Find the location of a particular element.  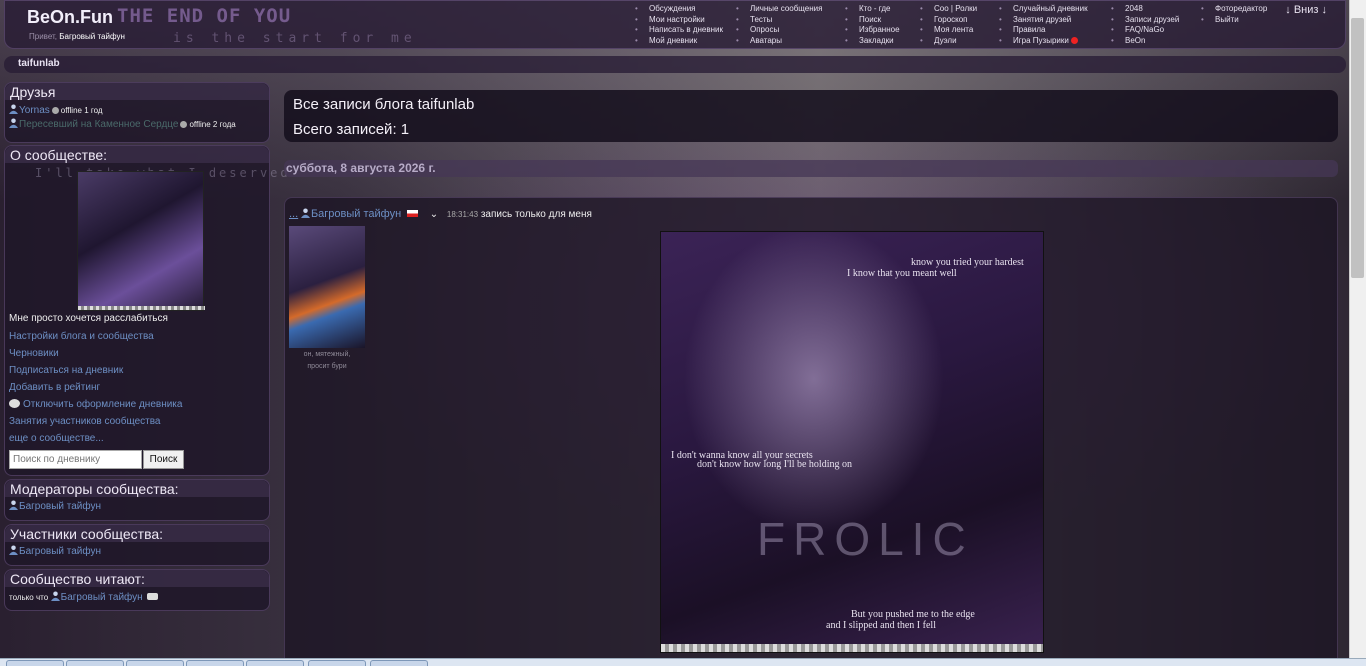

menu-item: • Случайный дневник is located at coordinates (1043, 9).